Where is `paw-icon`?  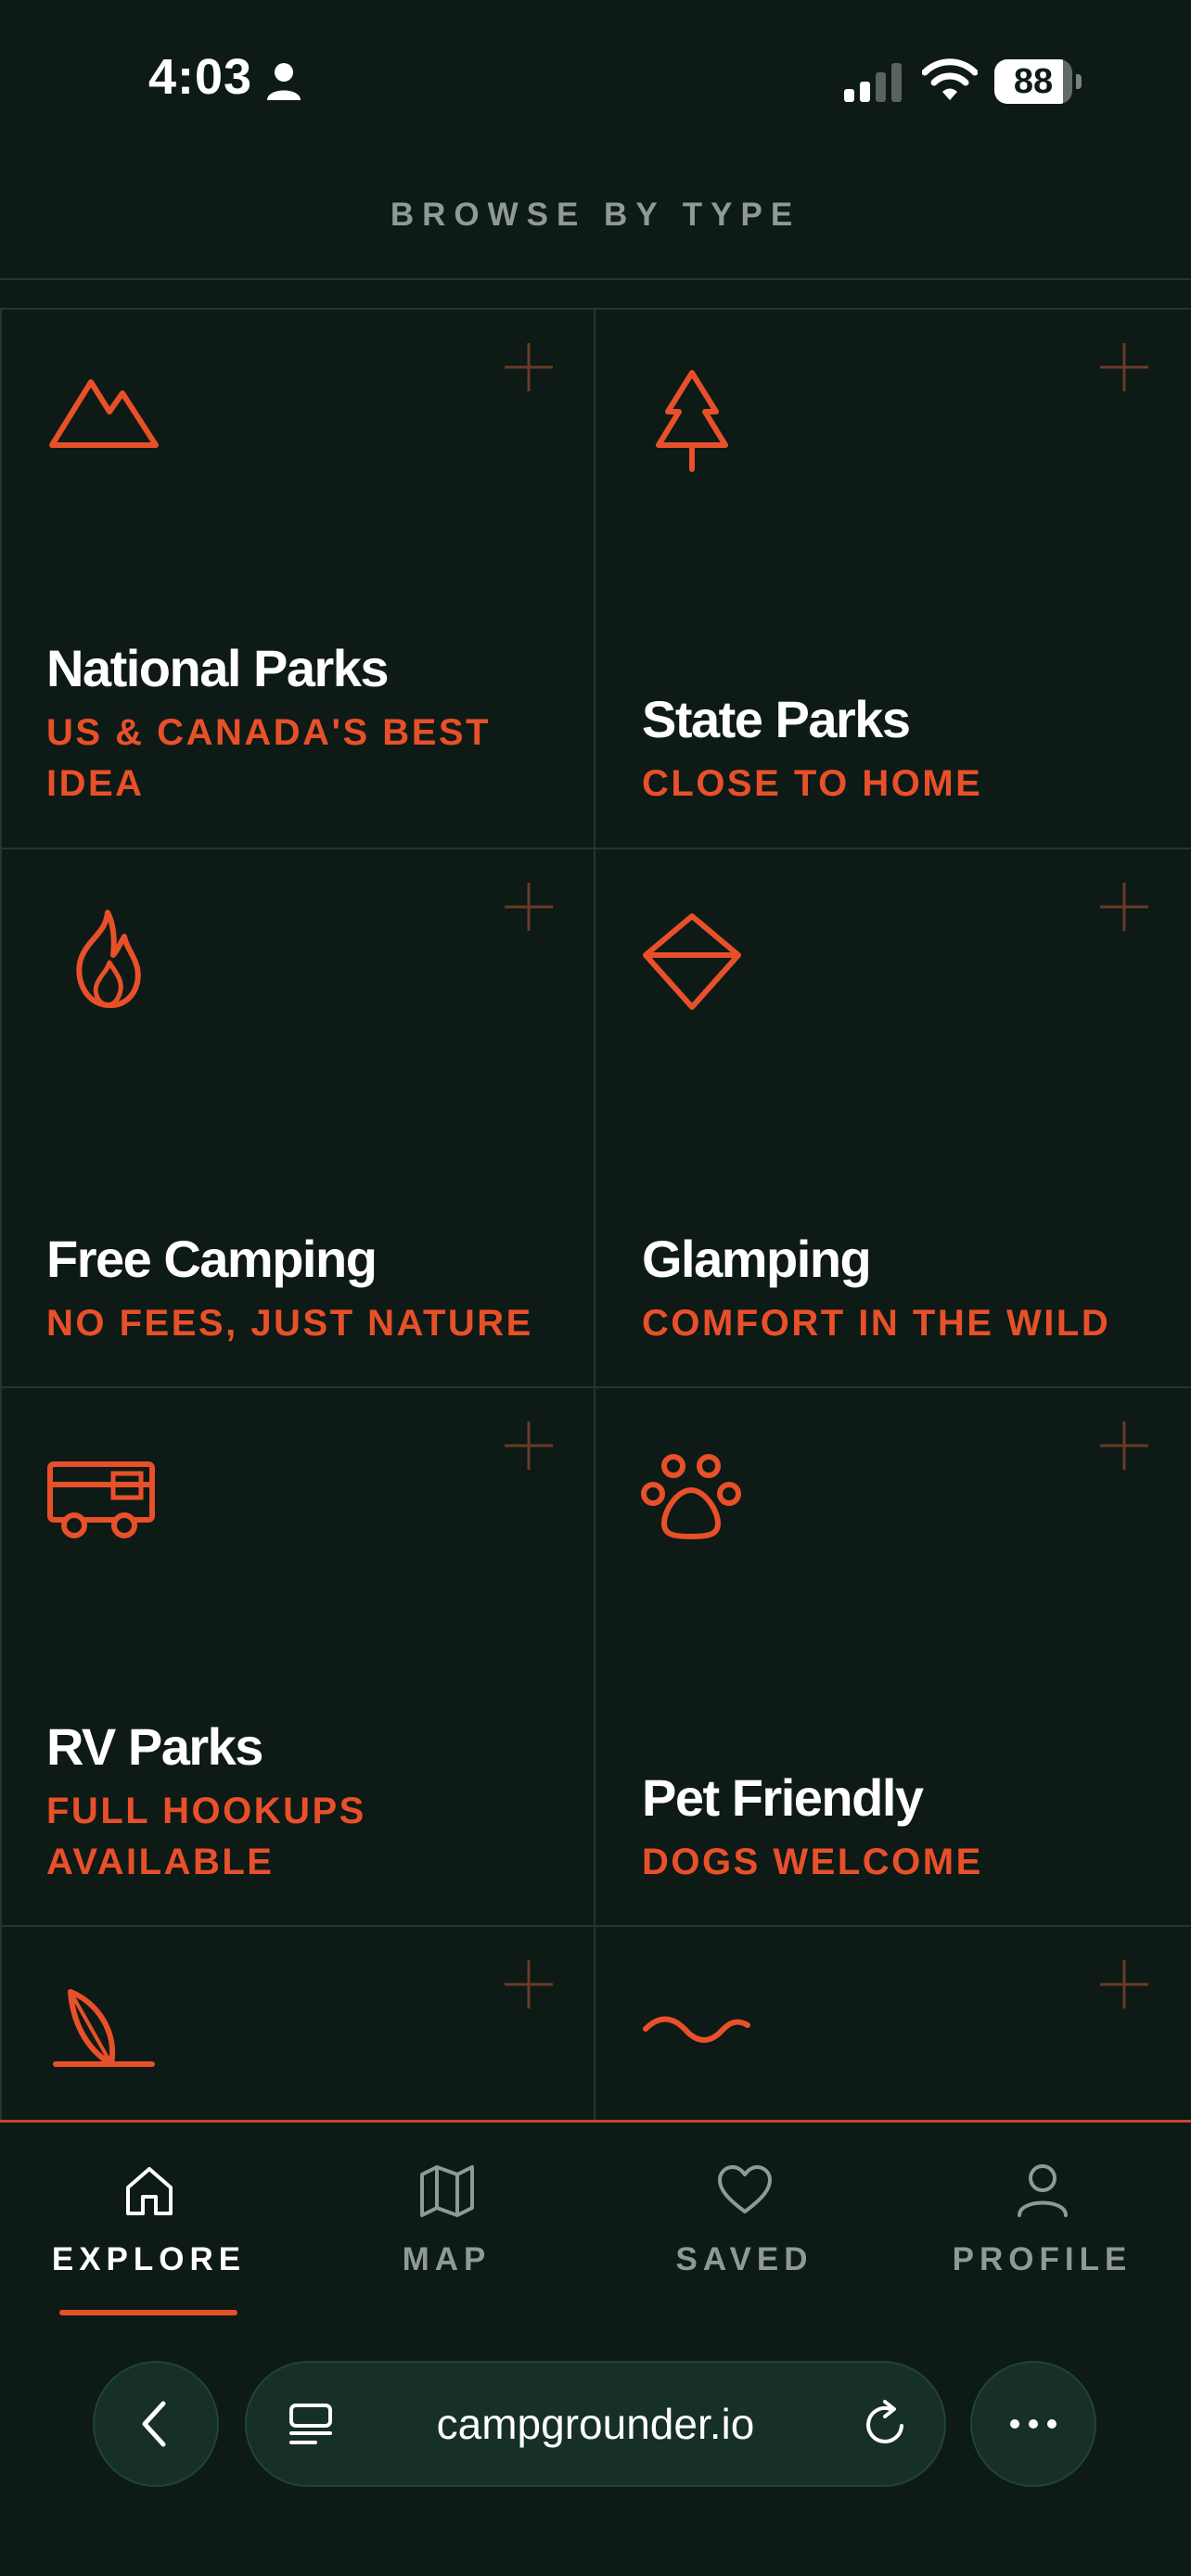 paw-icon is located at coordinates (691, 1497).